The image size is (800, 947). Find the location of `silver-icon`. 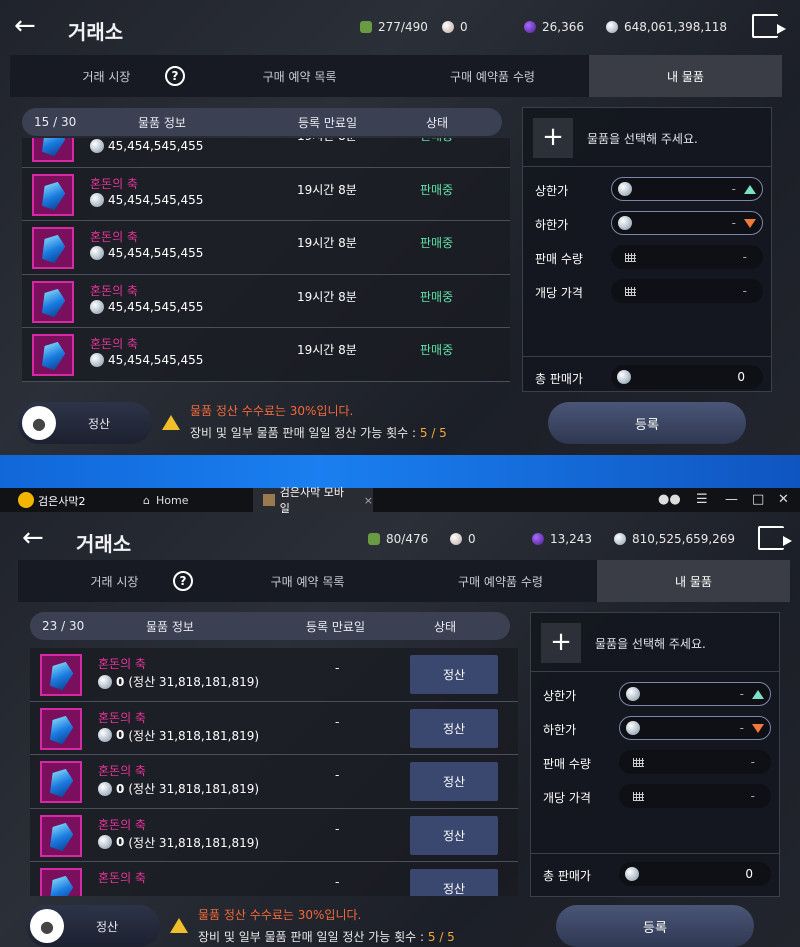

silver-icon is located at coordinates (612, 27).